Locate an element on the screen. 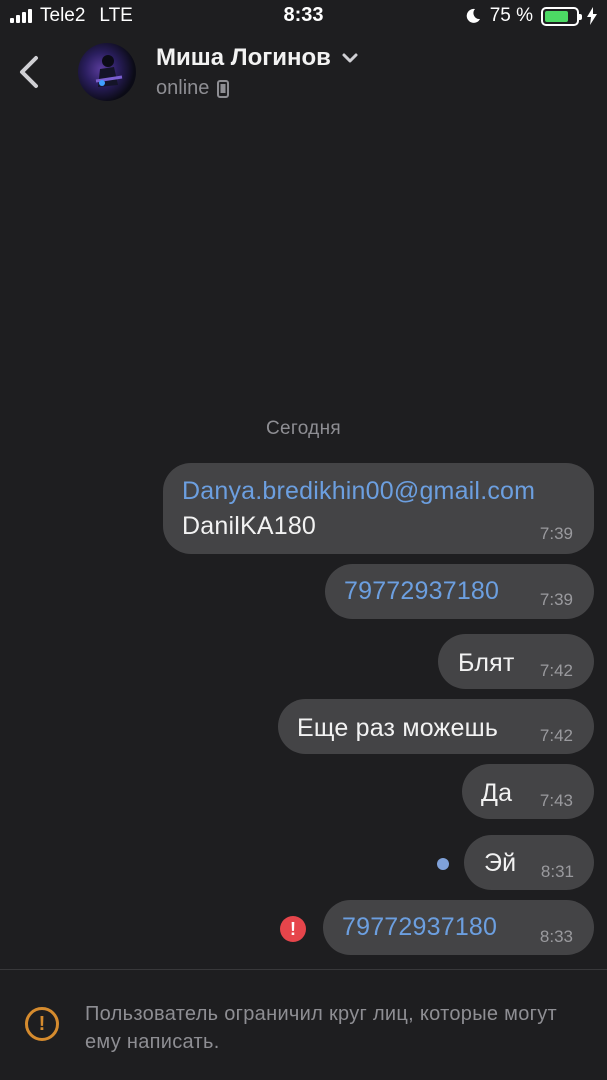 The image size is (607, 1080). status-bar: Tele2 LTE 8:33 75 % is located at coordinates (303, 17).